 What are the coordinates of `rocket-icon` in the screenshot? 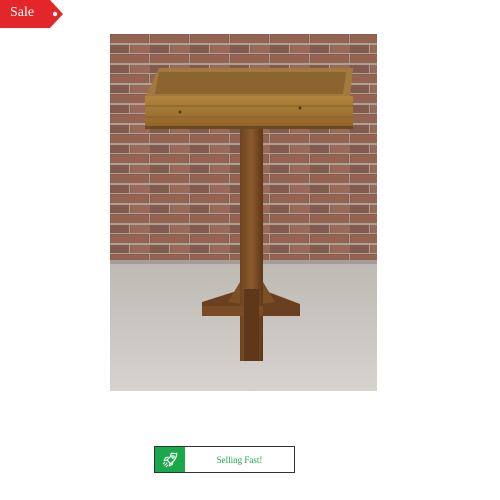 It's located at (170, 459).